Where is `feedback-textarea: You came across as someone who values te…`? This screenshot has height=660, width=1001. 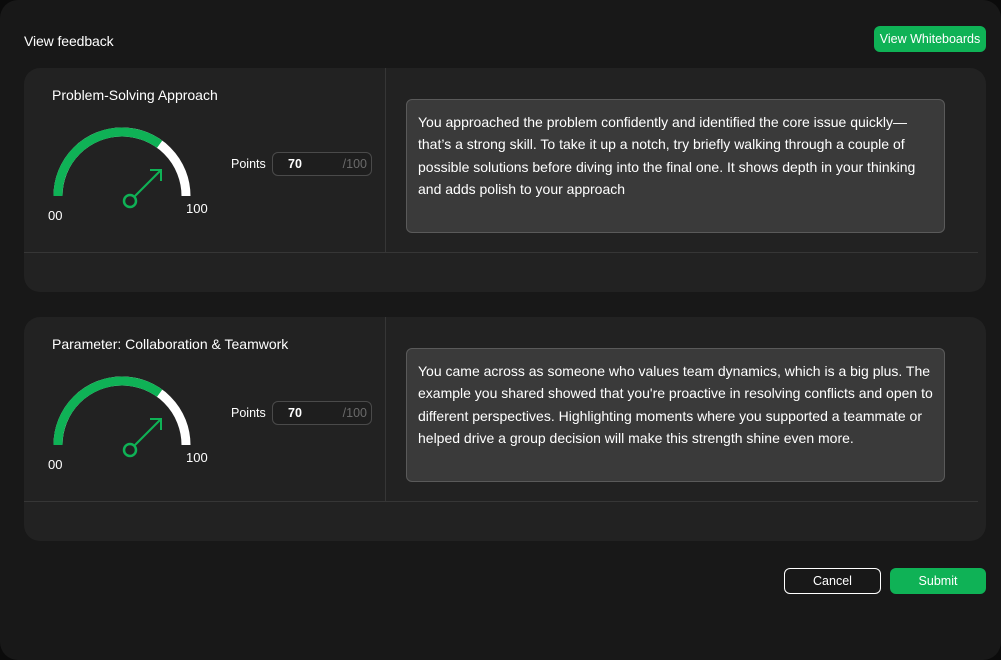
feedback-textarea: You came across as someone who values te… is located at coordinates (675, 415).